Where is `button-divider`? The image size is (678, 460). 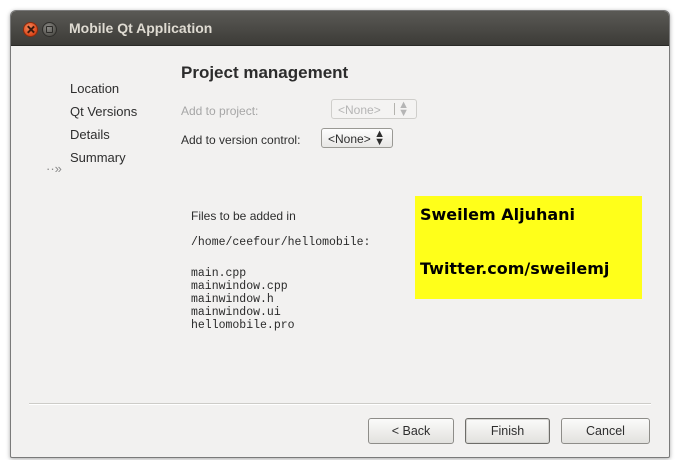
button-divider is located at coordinates (340, 404).